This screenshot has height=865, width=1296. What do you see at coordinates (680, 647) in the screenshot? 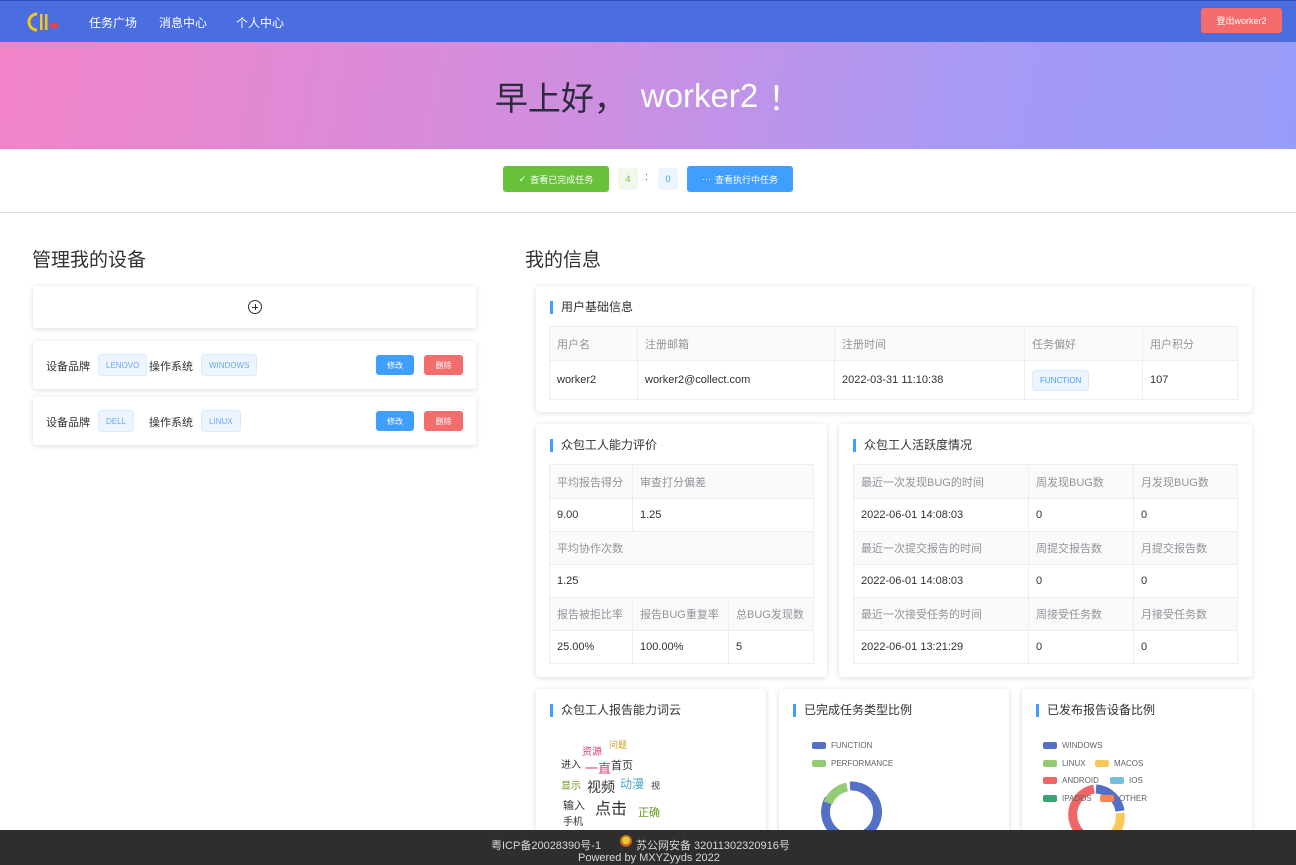
I see `dup-rate-value: 100.00%` at bounding box center [680, 647].